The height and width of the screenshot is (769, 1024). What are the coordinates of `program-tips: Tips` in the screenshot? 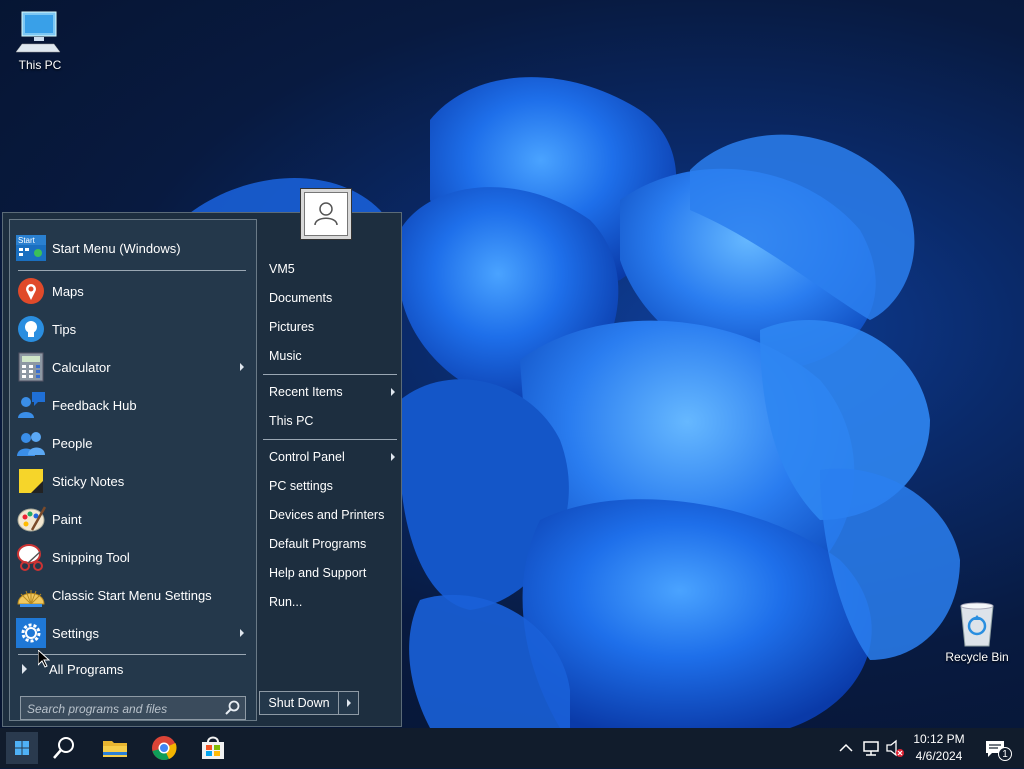 It's located at (132, 329).